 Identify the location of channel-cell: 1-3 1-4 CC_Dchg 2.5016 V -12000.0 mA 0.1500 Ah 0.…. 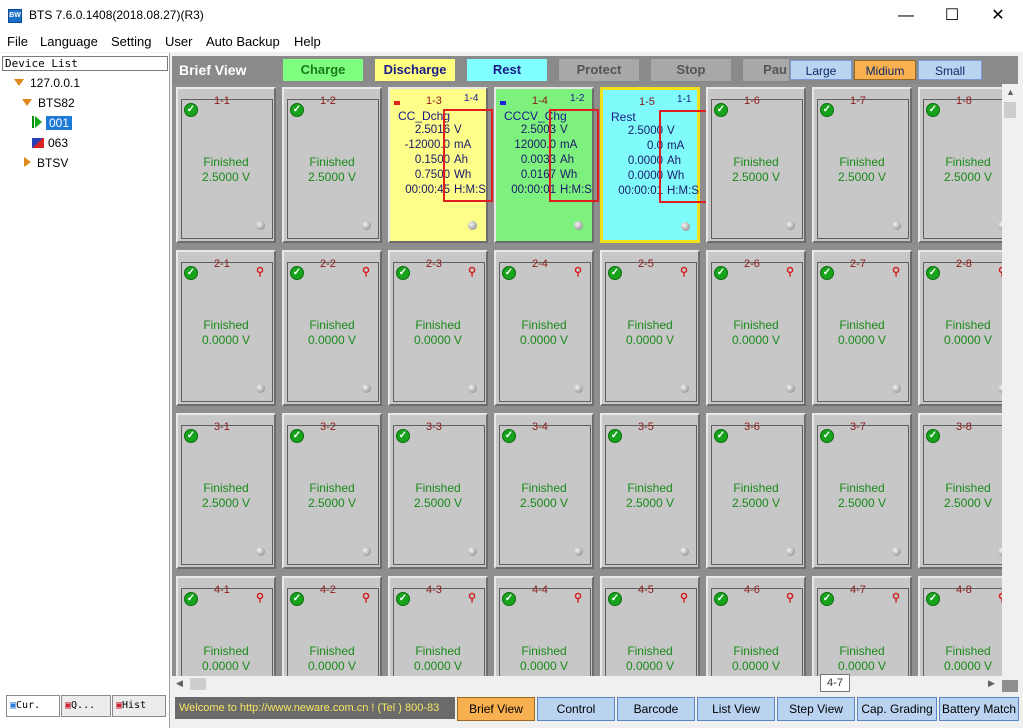
(440, 165).